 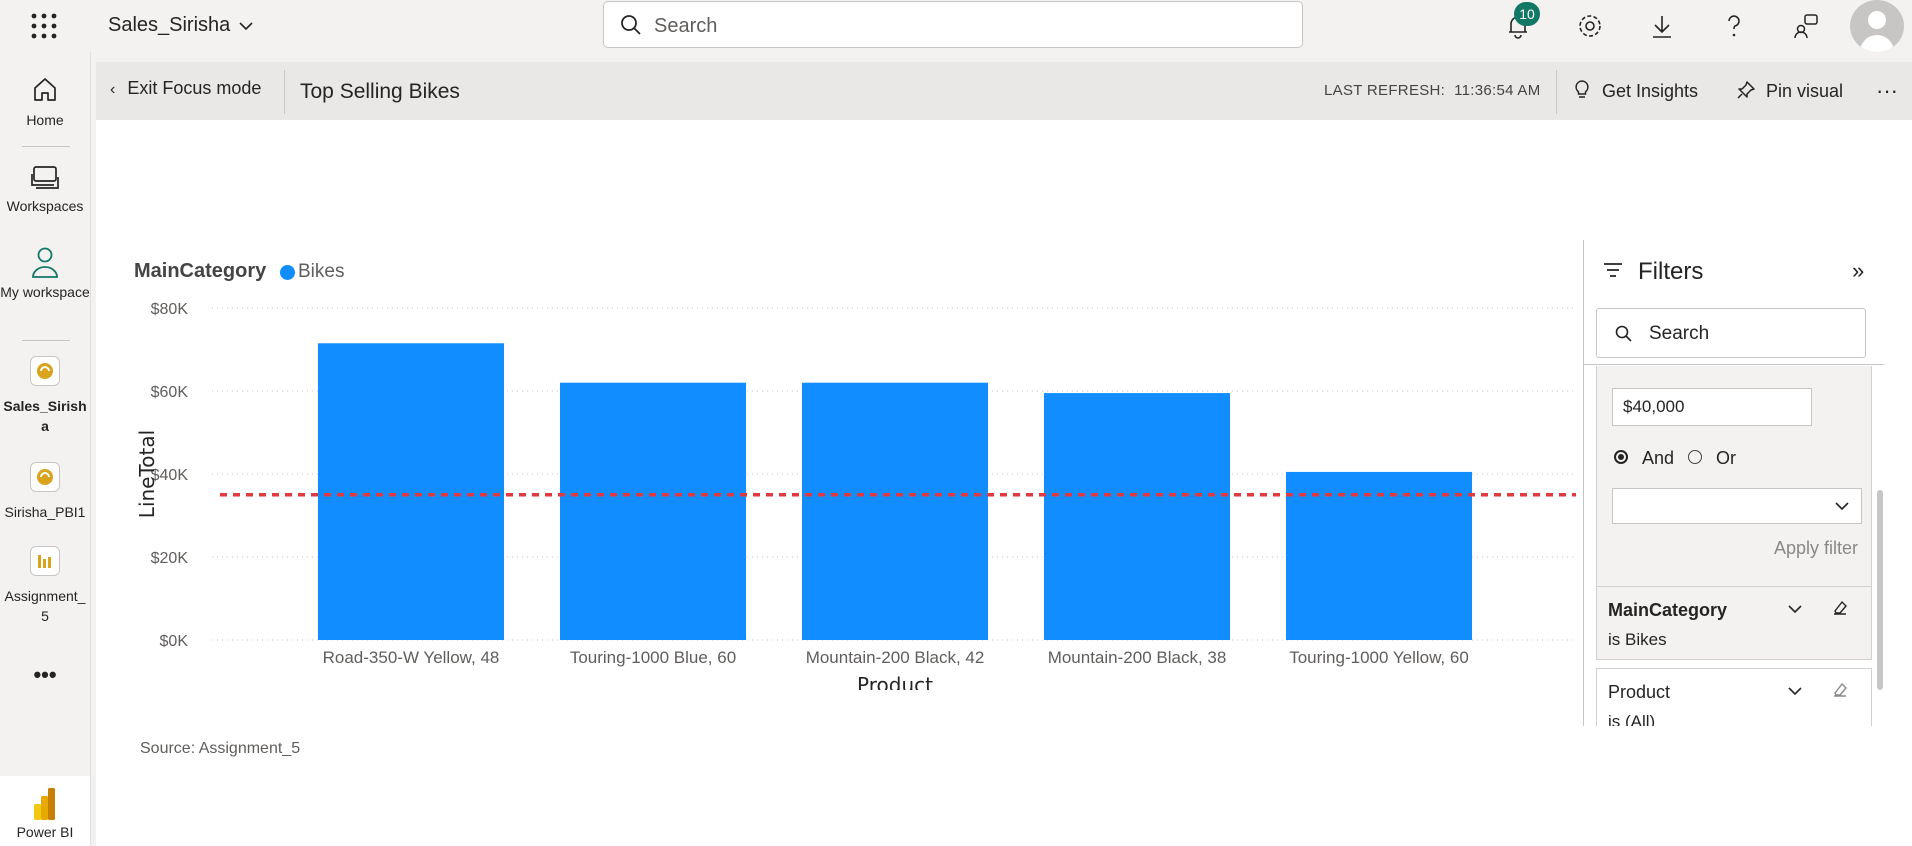 What do you see at coordinates (1731, 333) in the screenshot?
I see `filters-search-input: Search` at bounding box center [1731, 333].